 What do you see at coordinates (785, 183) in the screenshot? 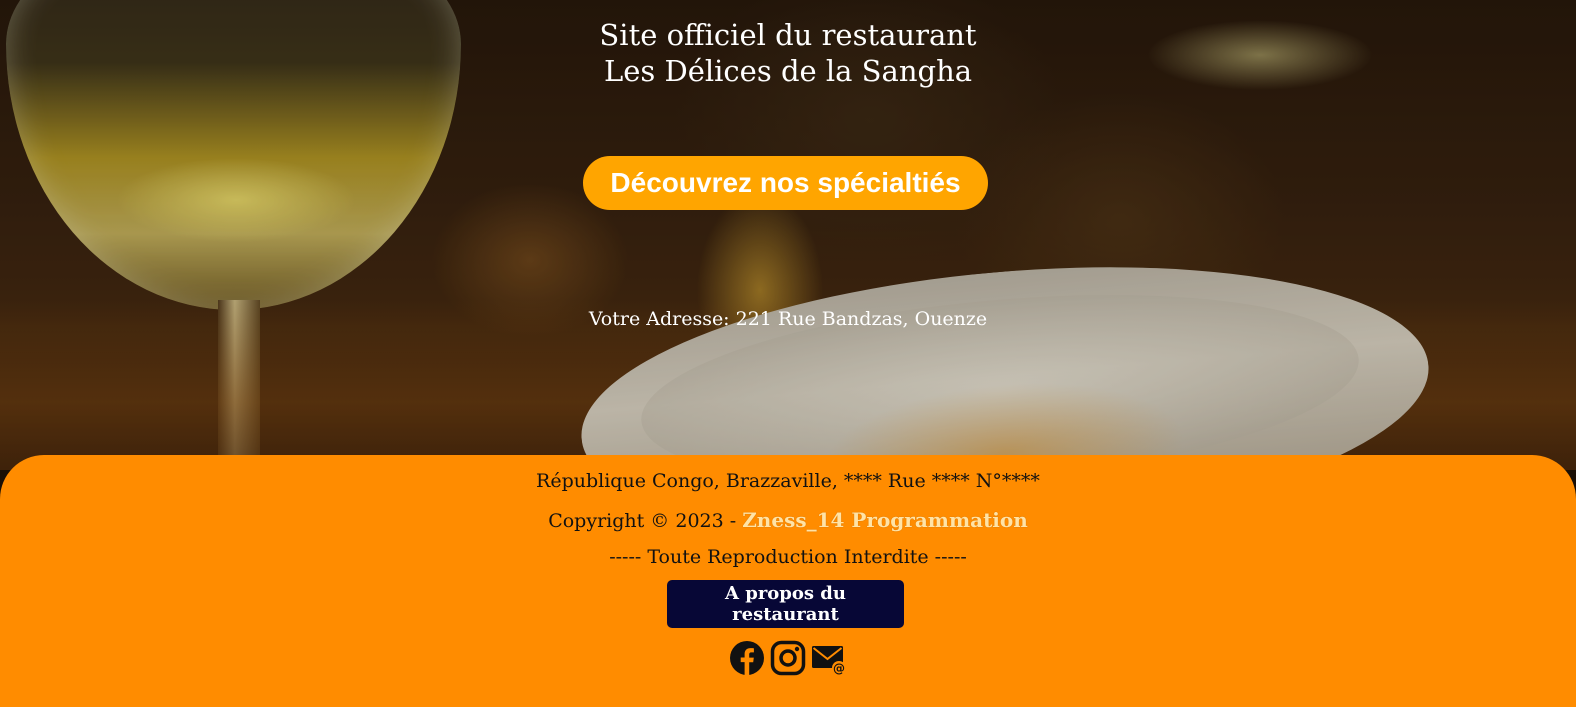
I see `discover-specialties-button: Découvrez nos spécialtiés` at bounding box center [785, 183].